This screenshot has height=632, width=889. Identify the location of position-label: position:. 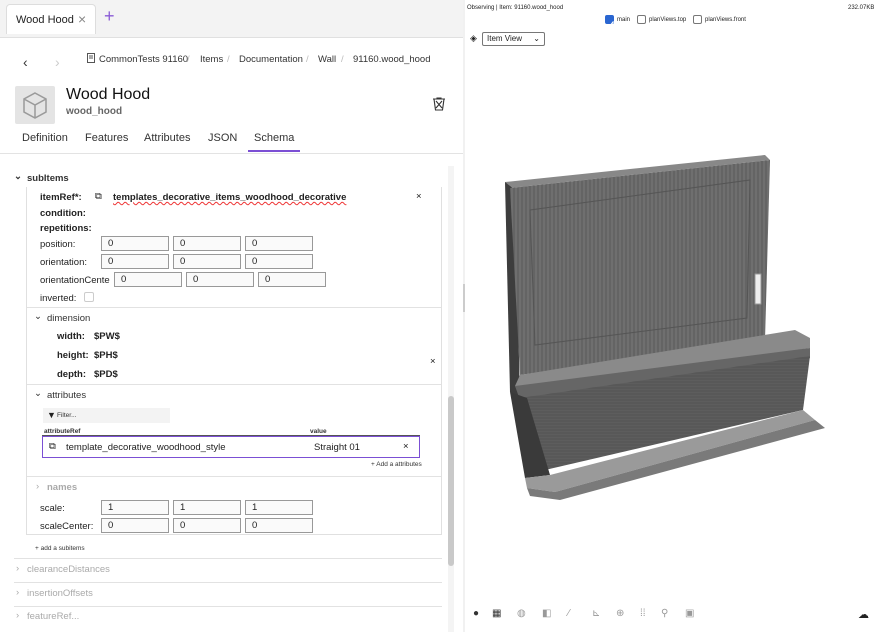
(58, 244).